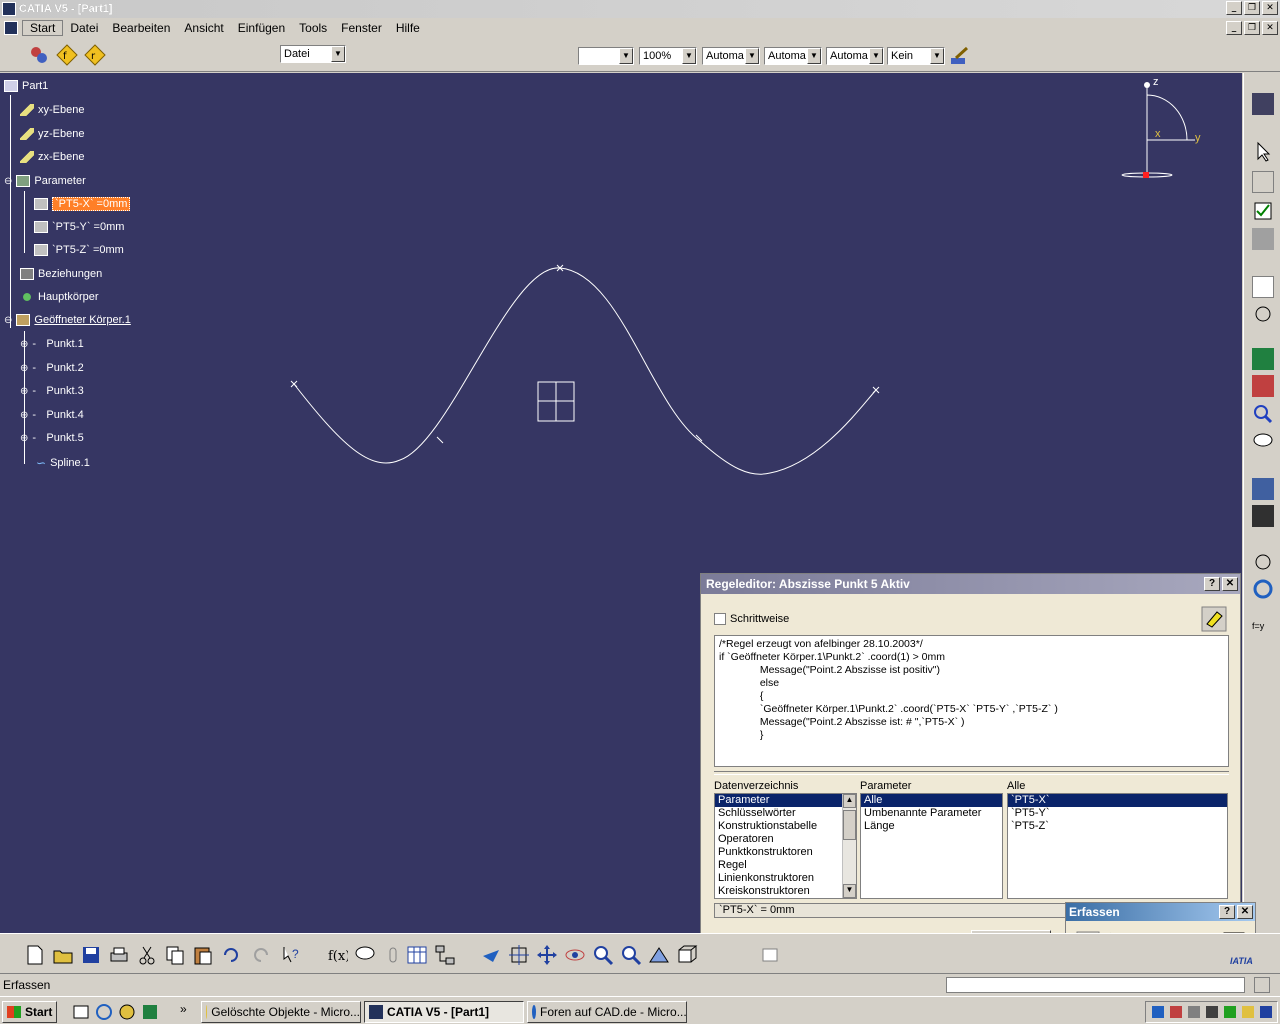 The image size is (1280, 1024). Describe the element at coordinates (785, 826) in the screenshot. I see `list-item: Konstruktionstabelle` at that location.